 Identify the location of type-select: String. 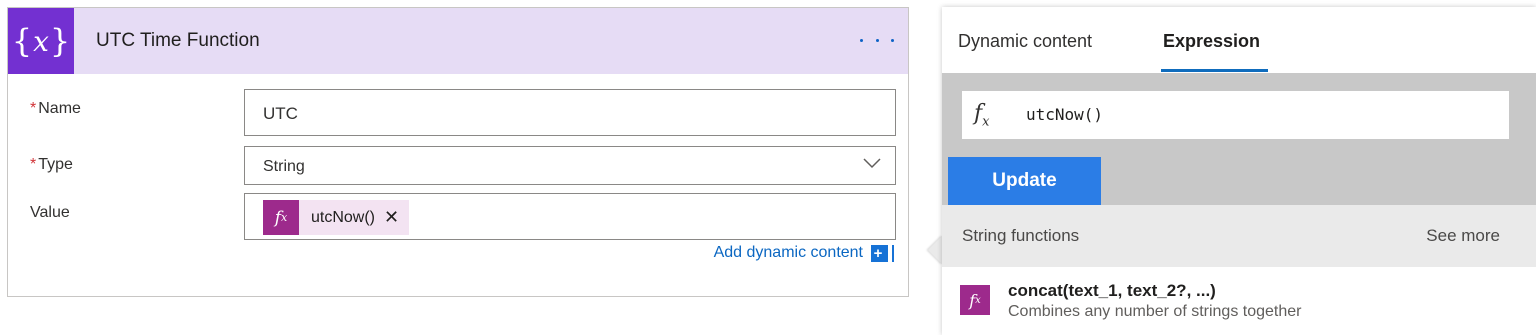
(570, 165).